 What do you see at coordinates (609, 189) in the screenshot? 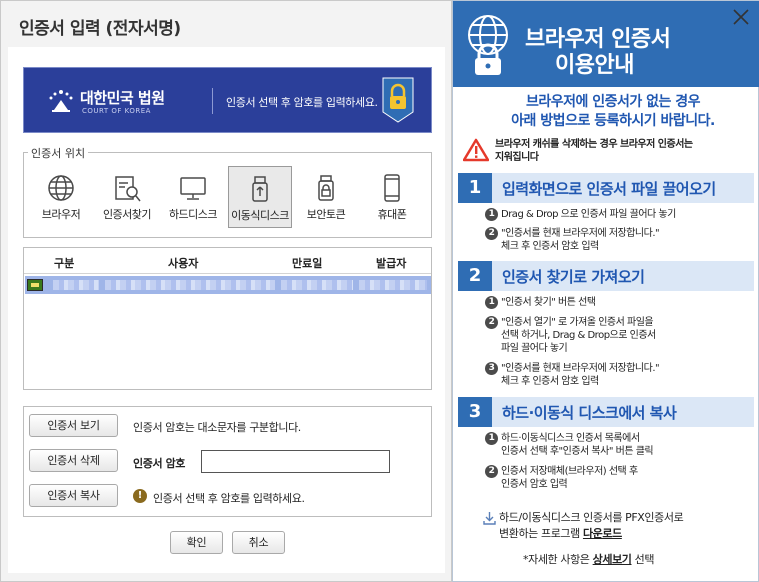
I see `step-title: 입력화면으로 인증서 파일 끌어오기` at bounding box center [609, 189].